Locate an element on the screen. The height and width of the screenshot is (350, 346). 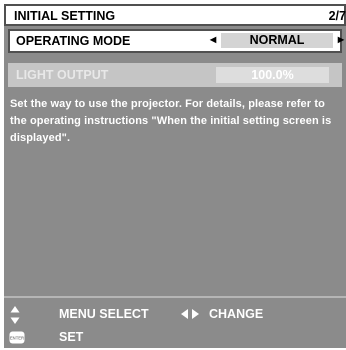
caret-right-icon: ▶ is located at coordinates (341, 39).